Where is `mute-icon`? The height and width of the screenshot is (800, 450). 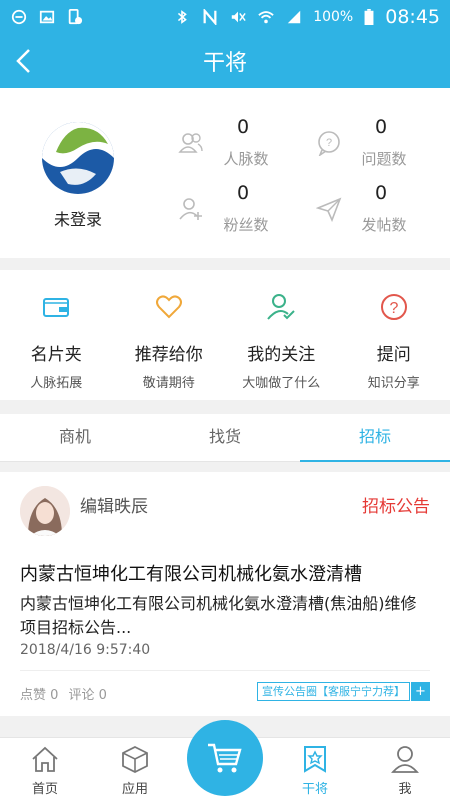 mute-icon is located at coordinates (238, 17).